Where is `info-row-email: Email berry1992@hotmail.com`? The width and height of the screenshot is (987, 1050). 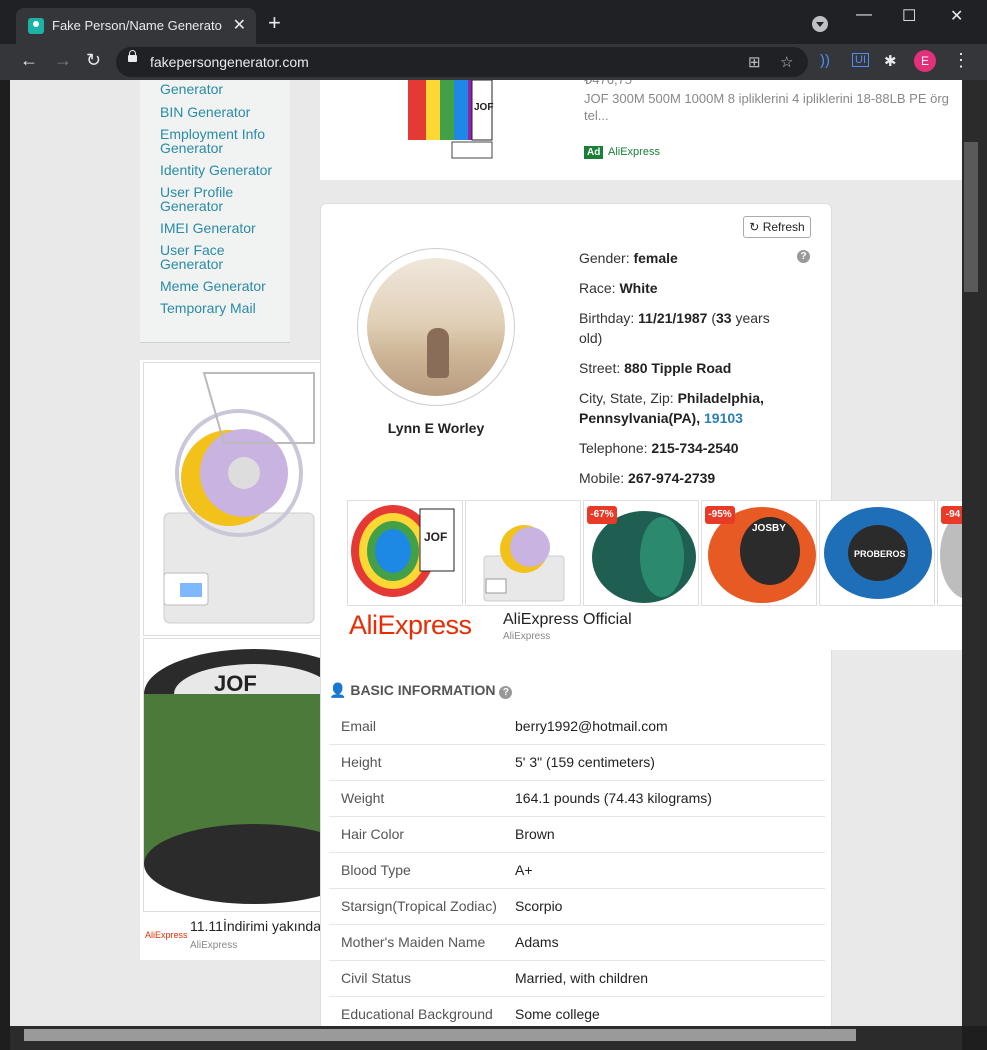
info-row-email: Email berry1992@hotmail.com is located at coordinates (577, 726).